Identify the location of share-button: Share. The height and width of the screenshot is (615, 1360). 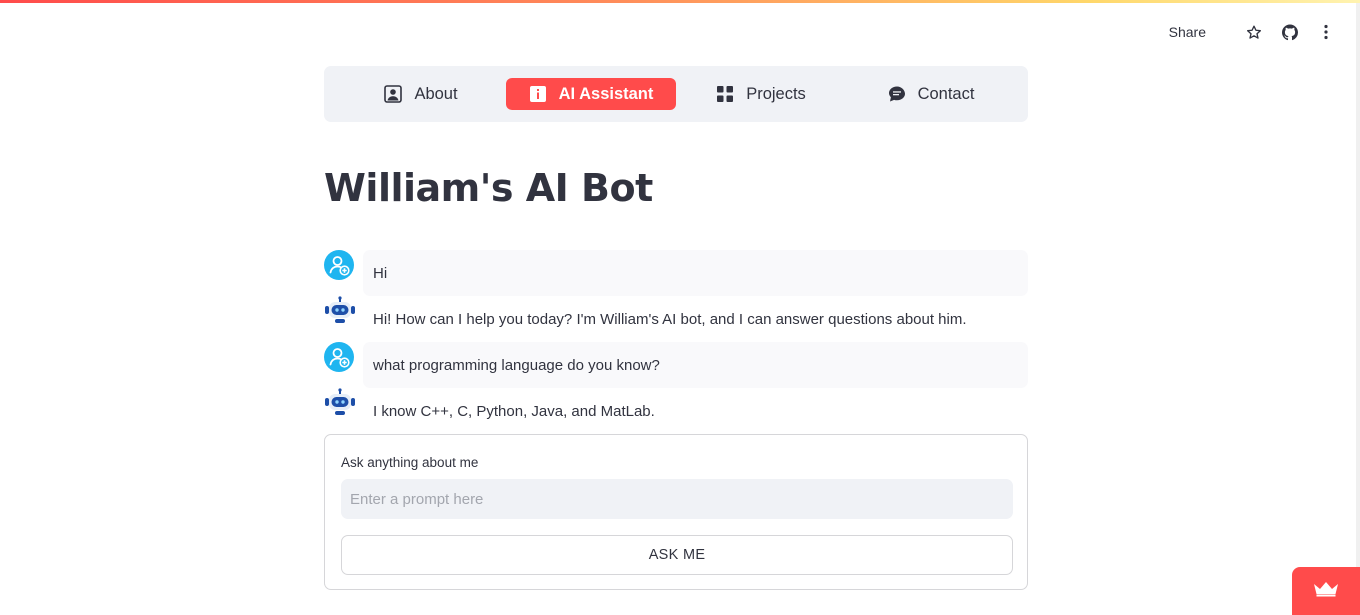
(1187, 32).